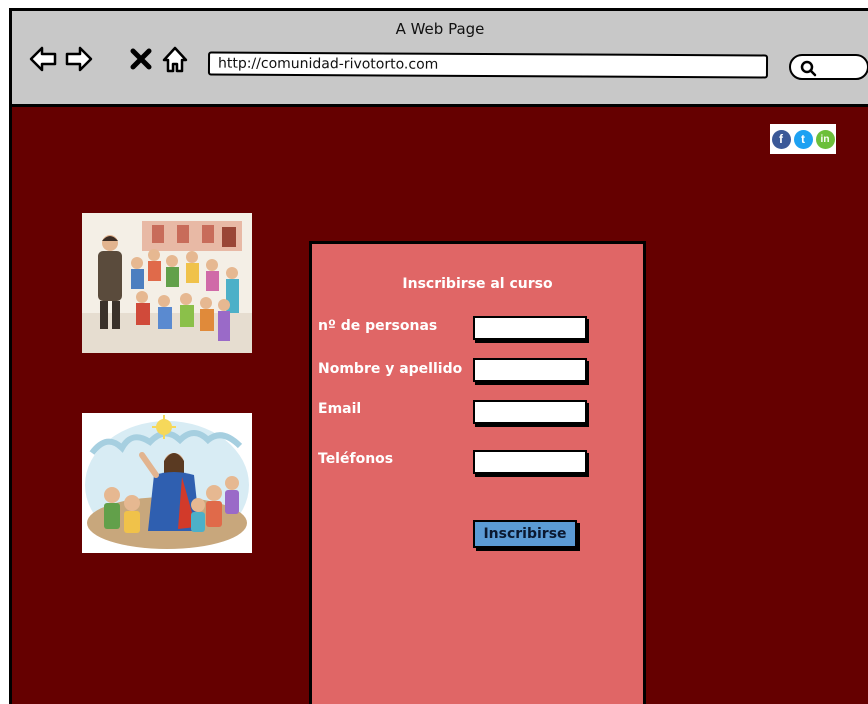 The height and width of the screenshot is (704, 868). Describe the element at coordinates (340, 409) in the screenshot. I see `field-label-email: Email` at that location.